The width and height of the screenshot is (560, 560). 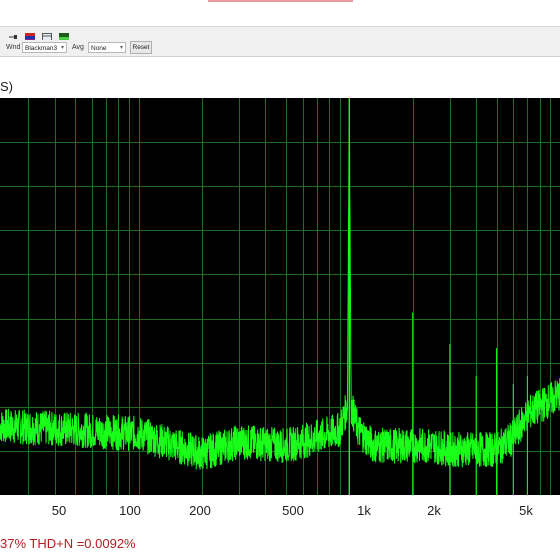 What do you see at coordinates (64, 35) in the screenshot?
I see `spectrum-icon` at bounding box center [64, 35].